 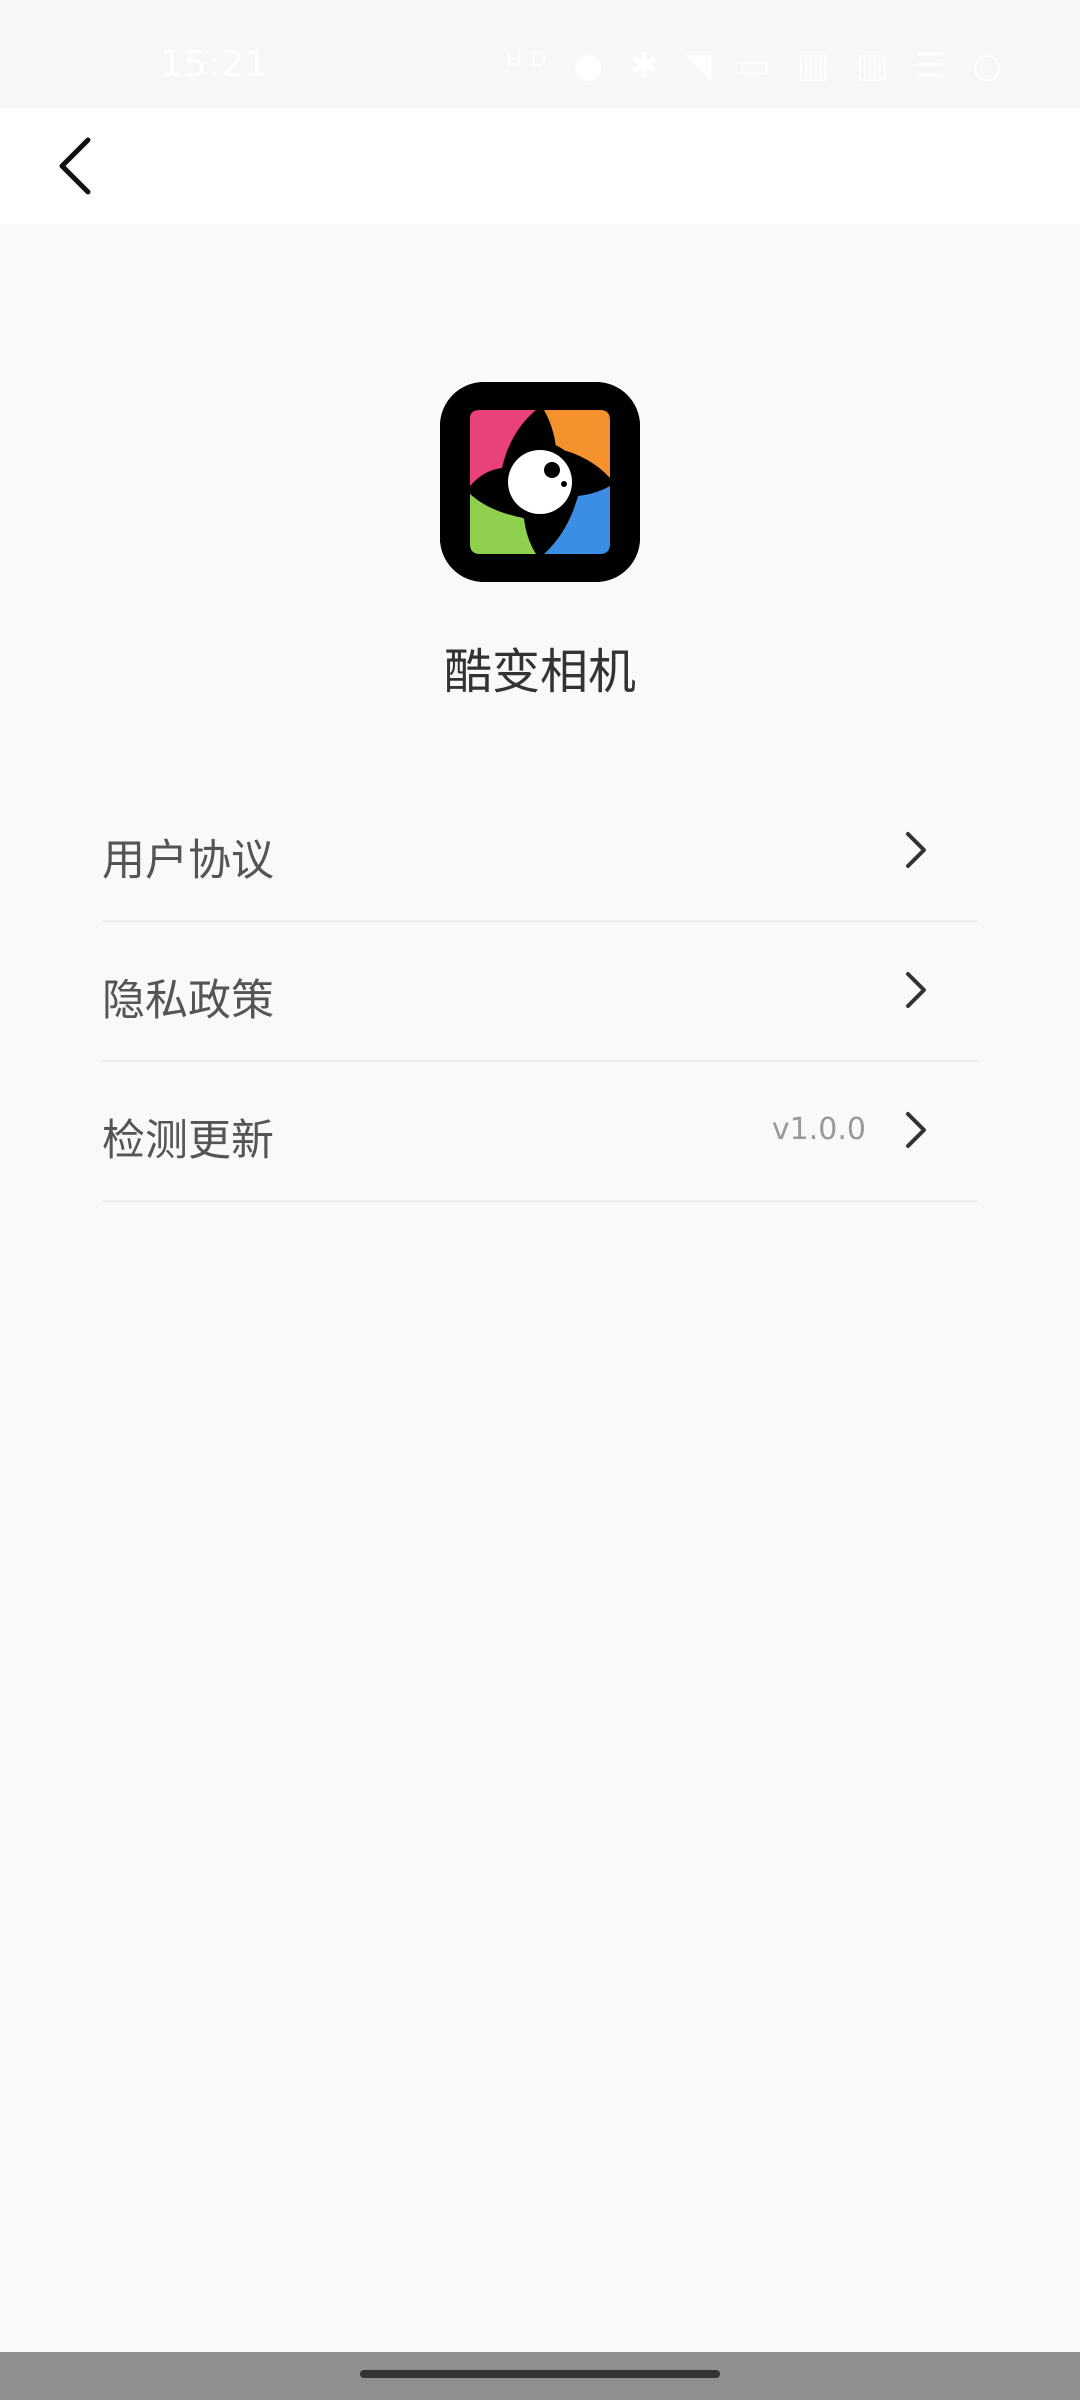 I want to click on back-button, so click(x=76, y=166).